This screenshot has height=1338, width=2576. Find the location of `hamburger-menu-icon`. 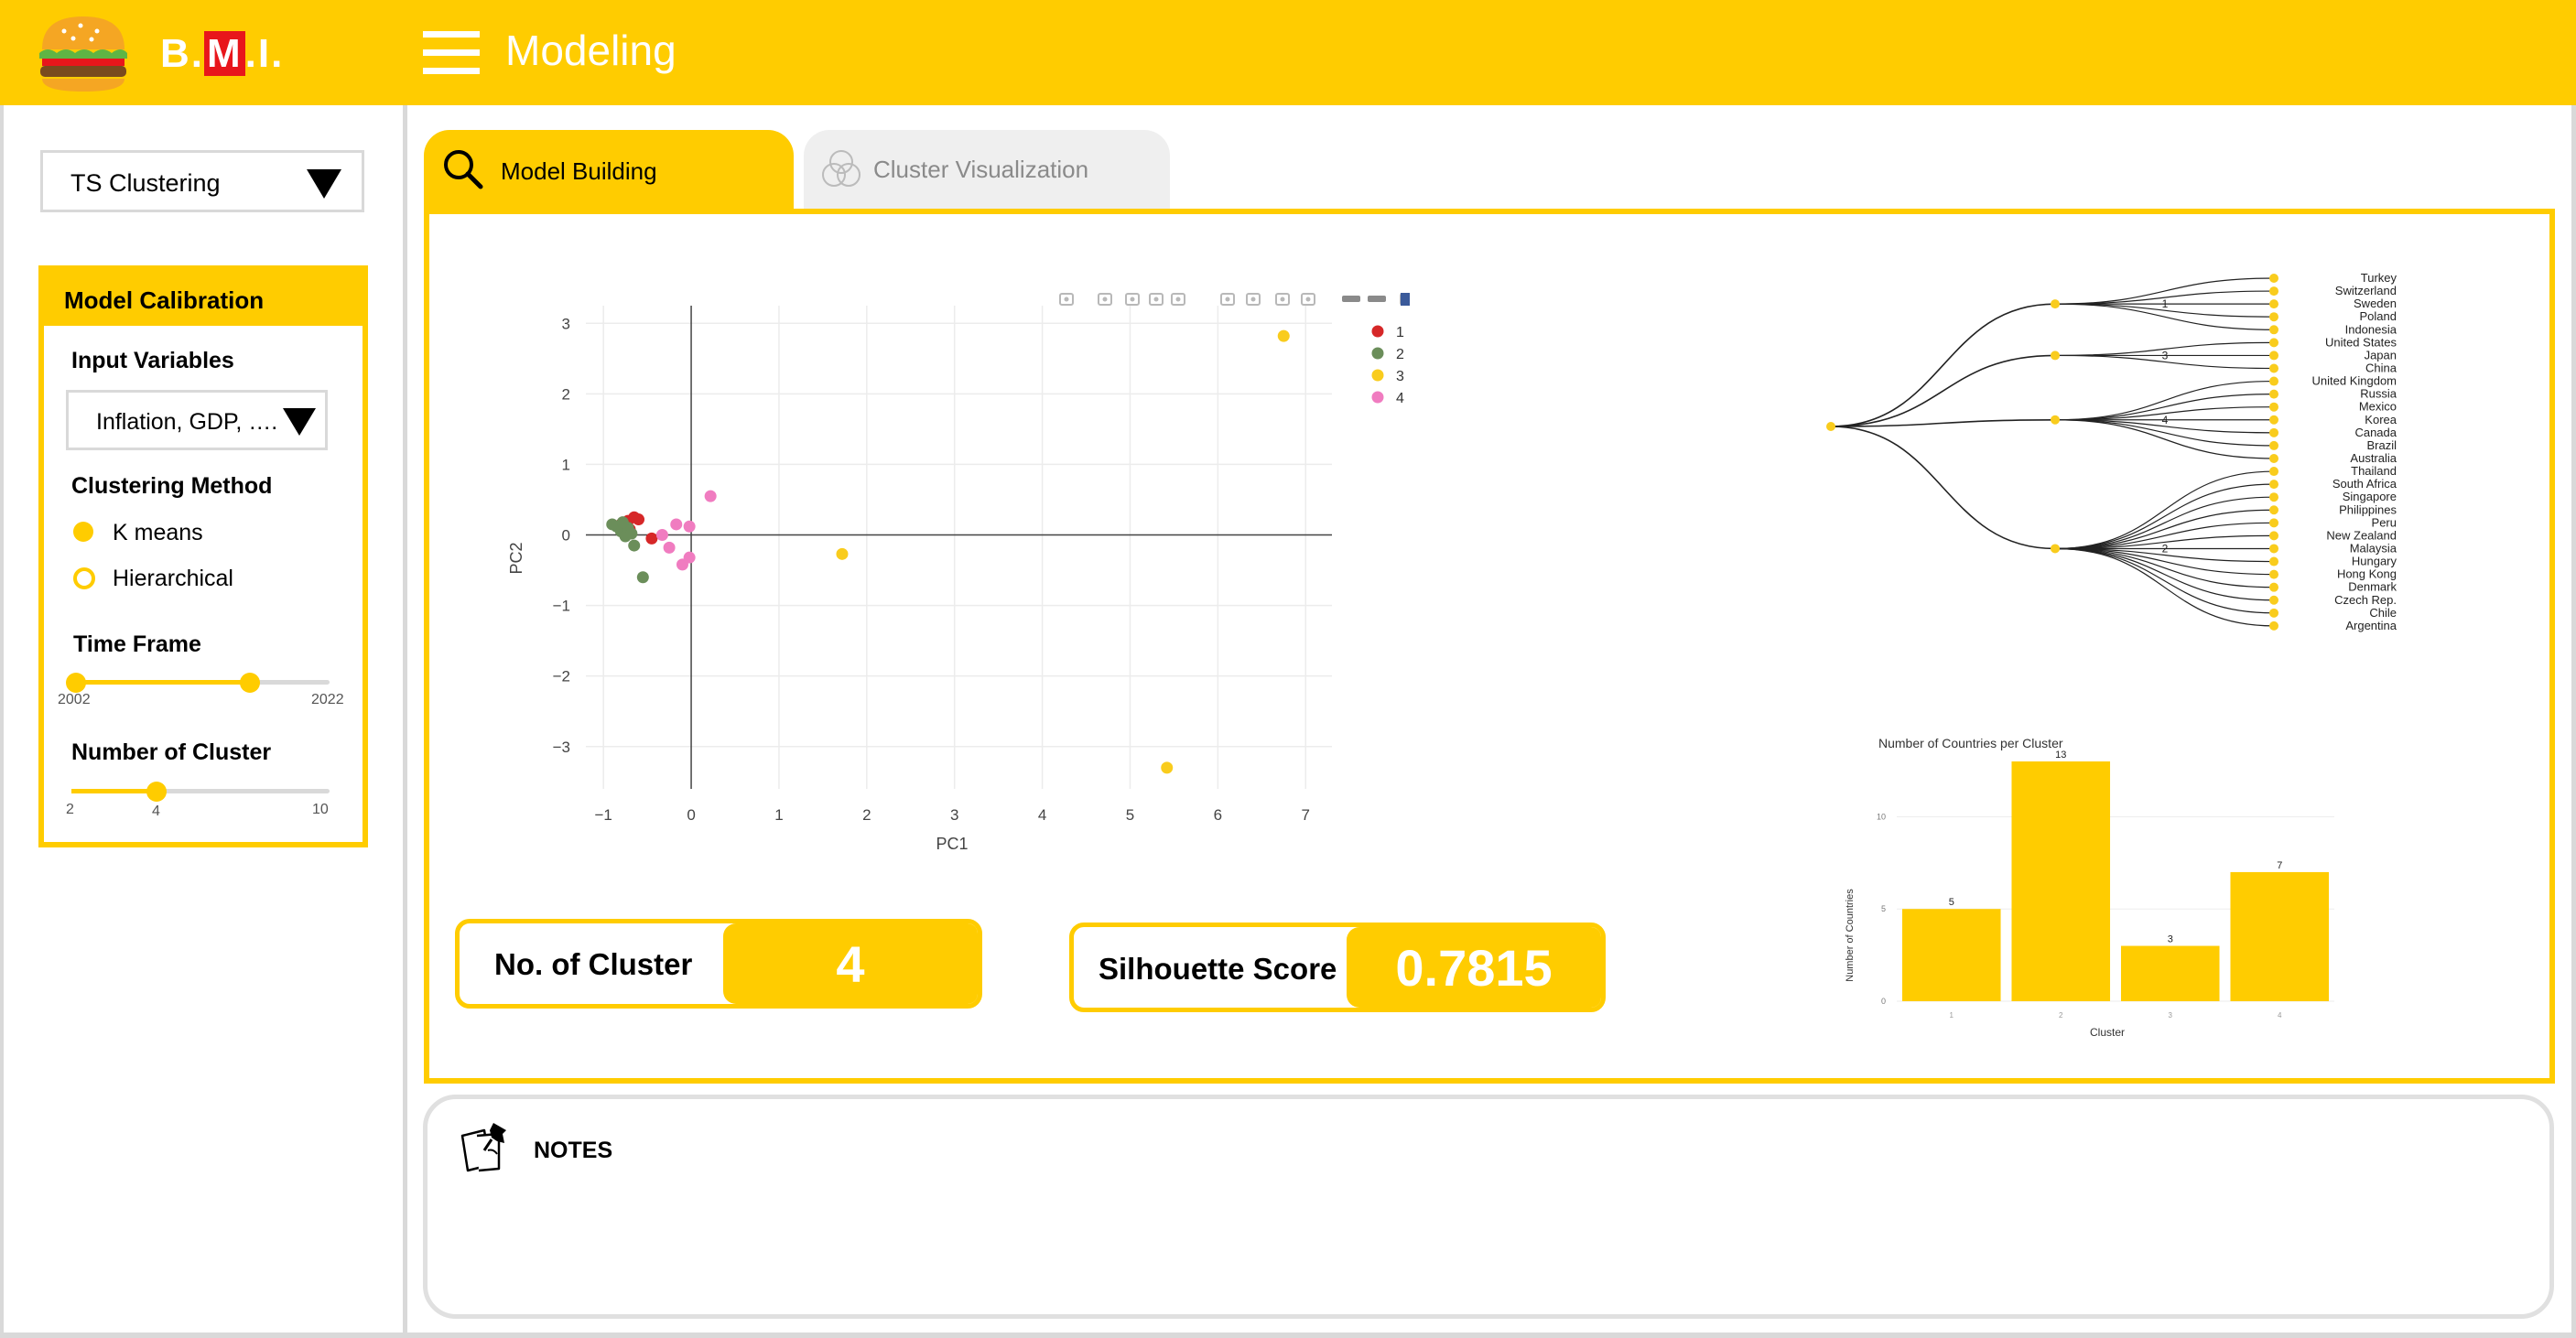

hamburger-menu-icon is located at coordinates (452, 53).